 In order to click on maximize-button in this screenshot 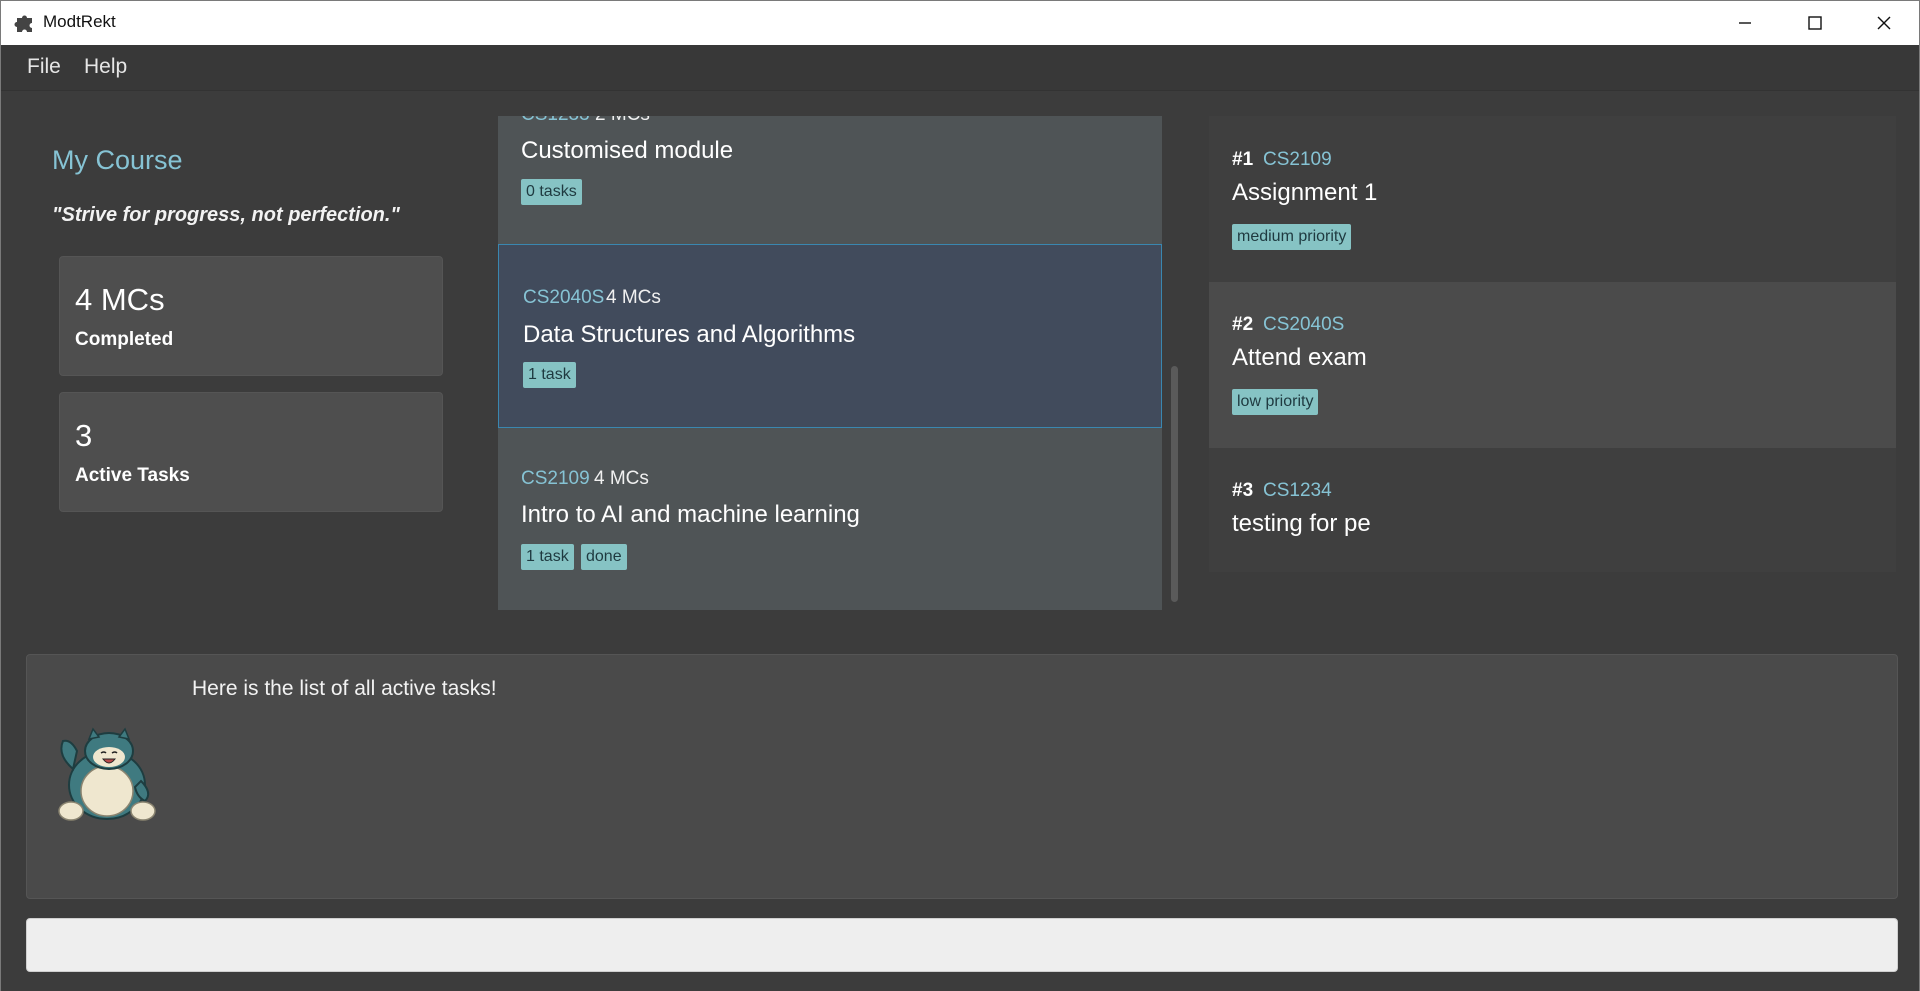, I will do `click(1815, 23)`.